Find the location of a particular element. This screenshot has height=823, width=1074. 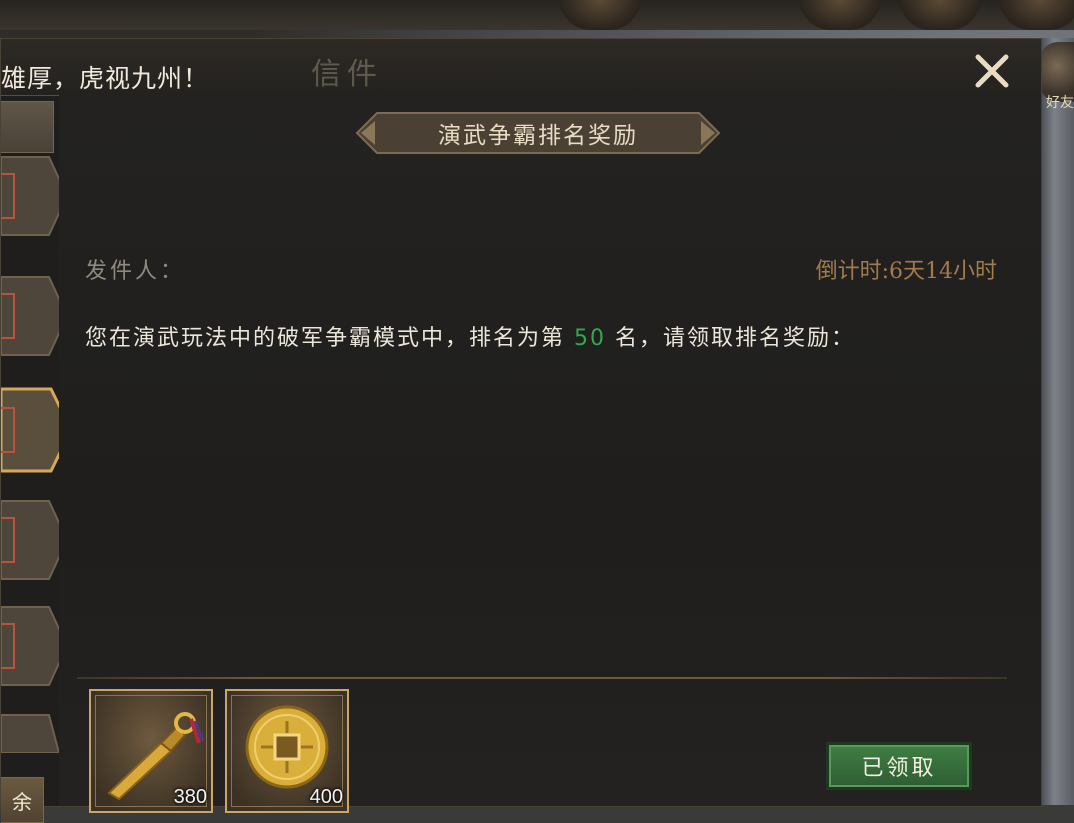

scrolling-announcement: 雄厚，虎视九州！ is located at coordinates (105, 78).